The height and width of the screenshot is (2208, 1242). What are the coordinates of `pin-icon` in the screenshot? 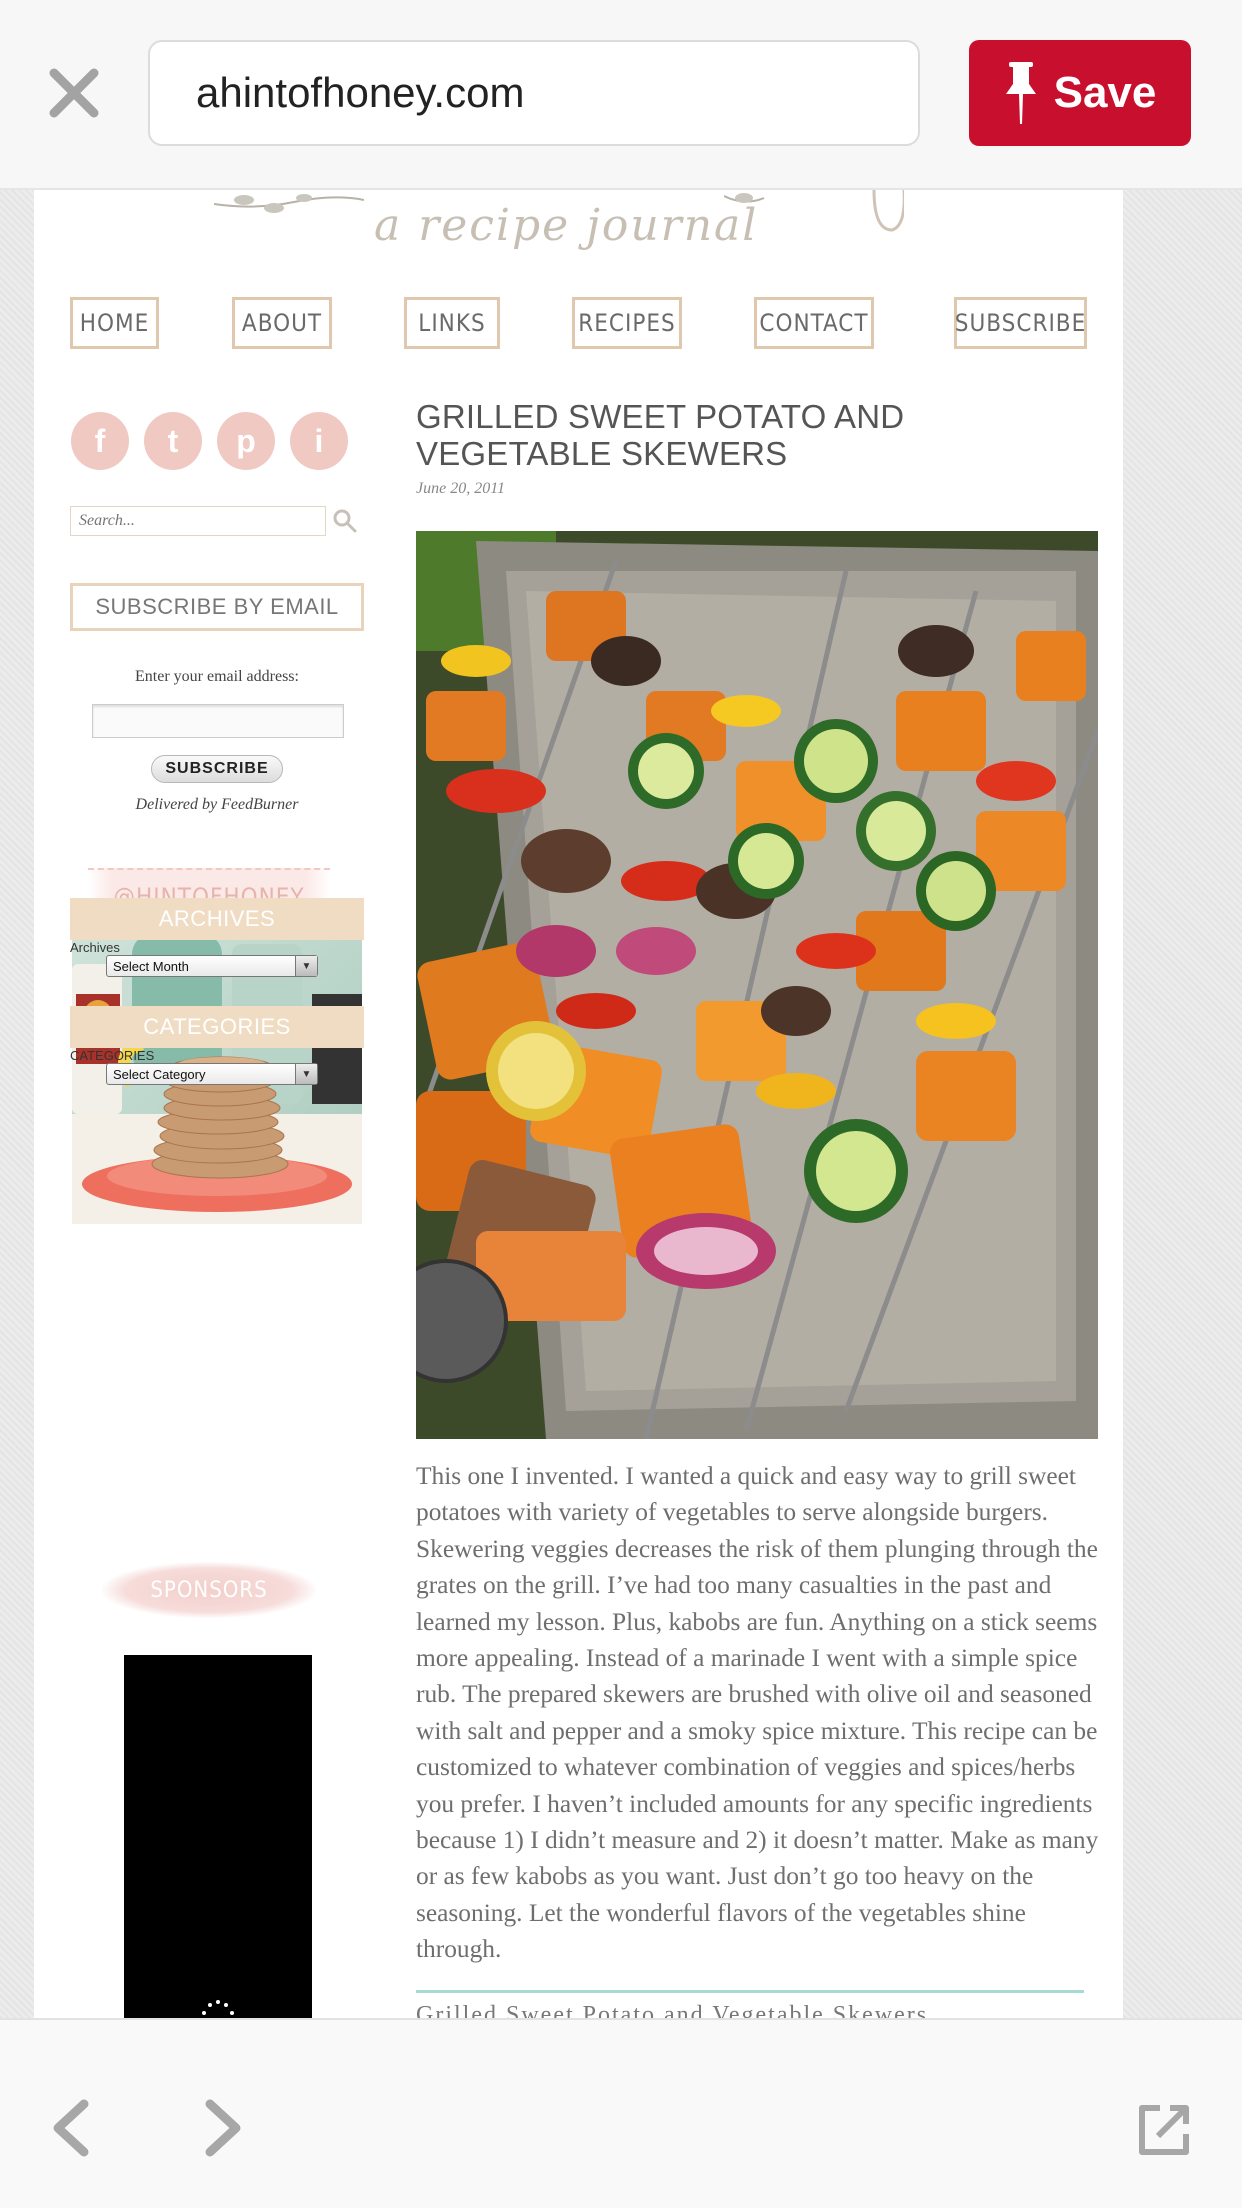 It's located at (1020, 93).